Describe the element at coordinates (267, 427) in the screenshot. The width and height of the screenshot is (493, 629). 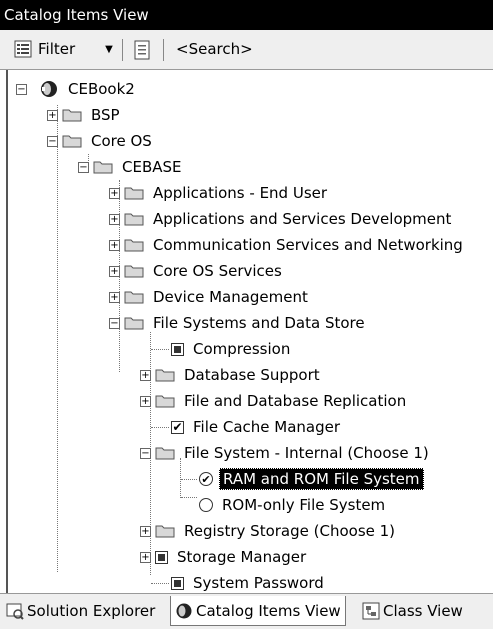
I see `tree-label: File Cache Manager` at that location.